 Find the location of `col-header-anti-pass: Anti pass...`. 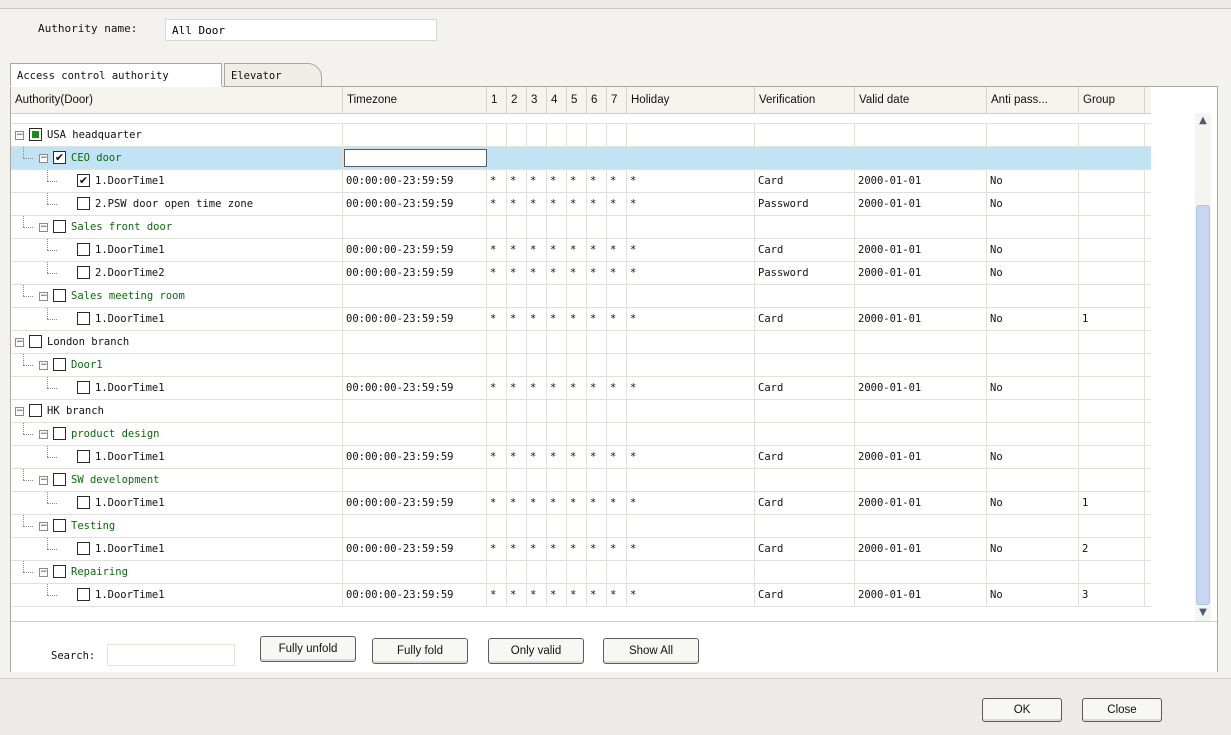

col-header-anti-pass: Anti pass... is located at coordinates (1033, 100).